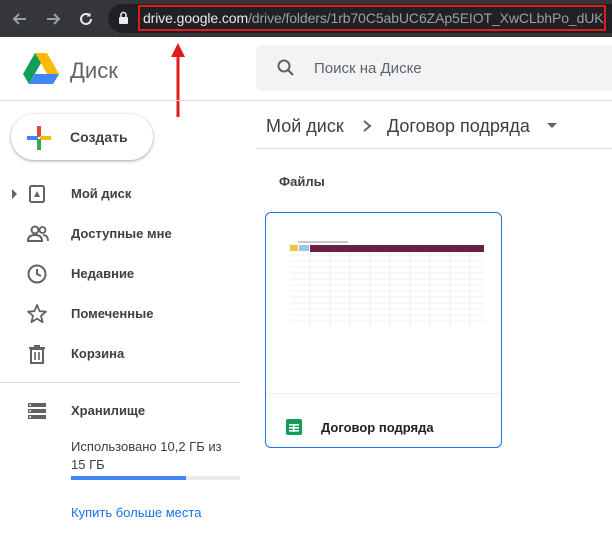  What do you see at coordinates (94, 71) in the screenshot?
I see `app-title: Диск` at bounding box center [94, 71].